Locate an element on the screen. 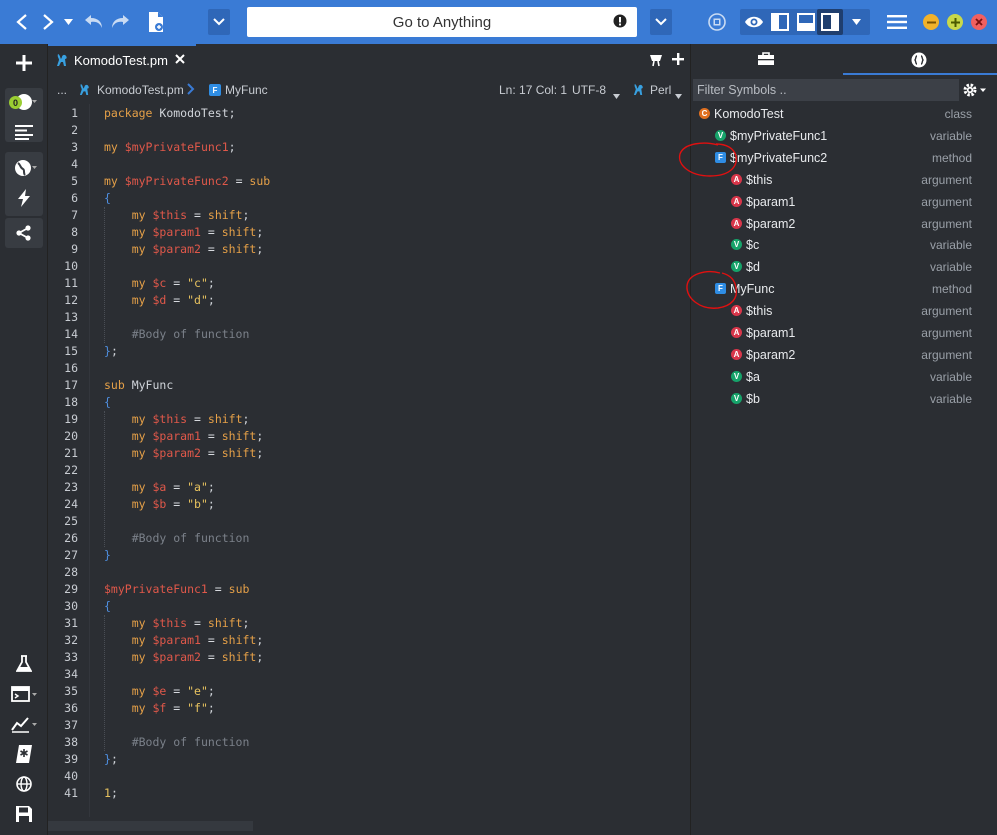  add-icon is located at coordinates (24, 63).